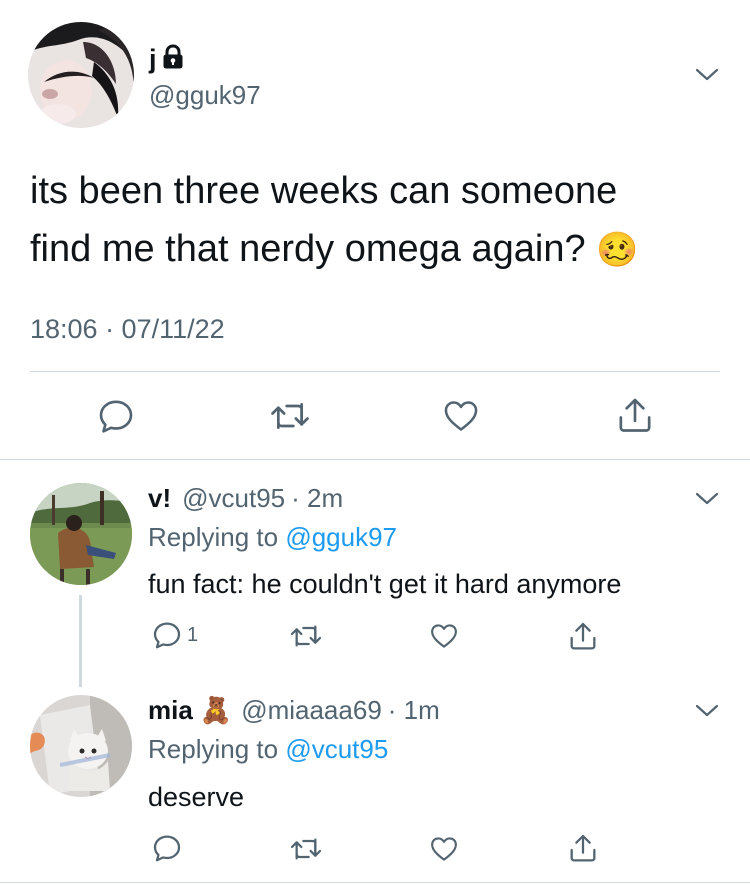  I want to click on thread-line, so click(80, 641).